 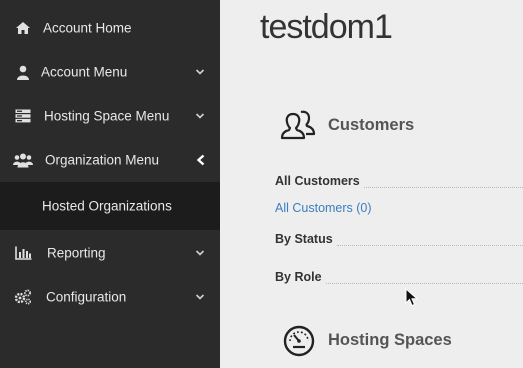 I want to click on group-all-customers: All Customers, so click(x=399, y=179).